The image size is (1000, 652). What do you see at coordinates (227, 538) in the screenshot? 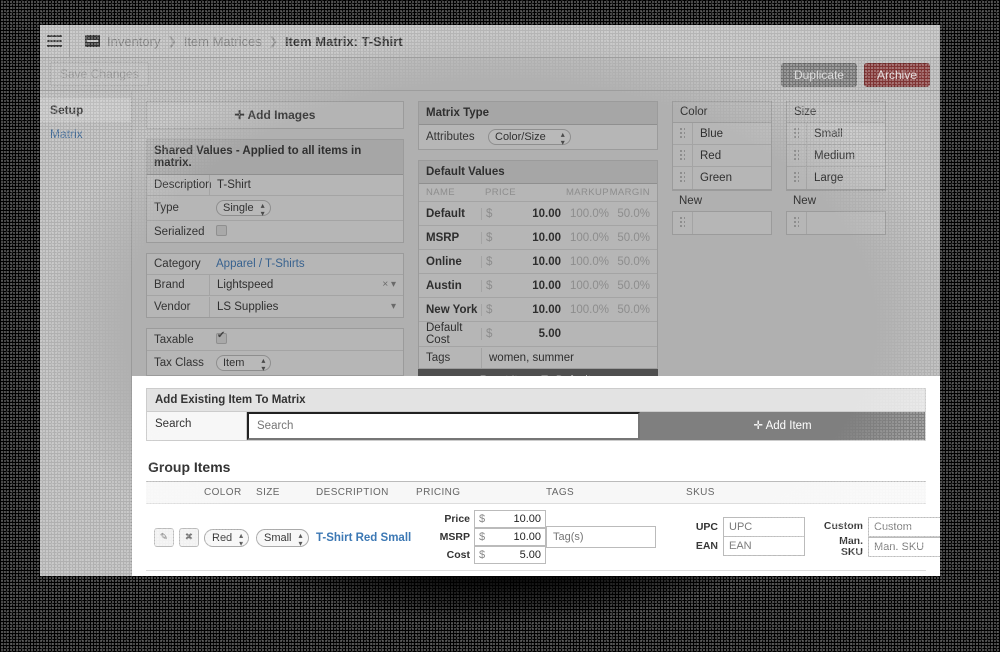
I see `color-select: Red ▴ ▾` at bounding box center [227, 538].